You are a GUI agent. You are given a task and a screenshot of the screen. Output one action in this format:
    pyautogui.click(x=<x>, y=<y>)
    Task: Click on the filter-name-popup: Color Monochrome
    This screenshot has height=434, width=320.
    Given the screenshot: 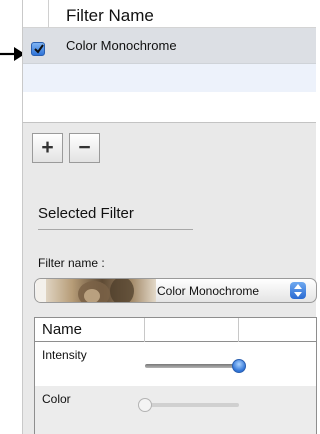 What is the action you would take?
    pyautogui.click(x=175, y=290)
    